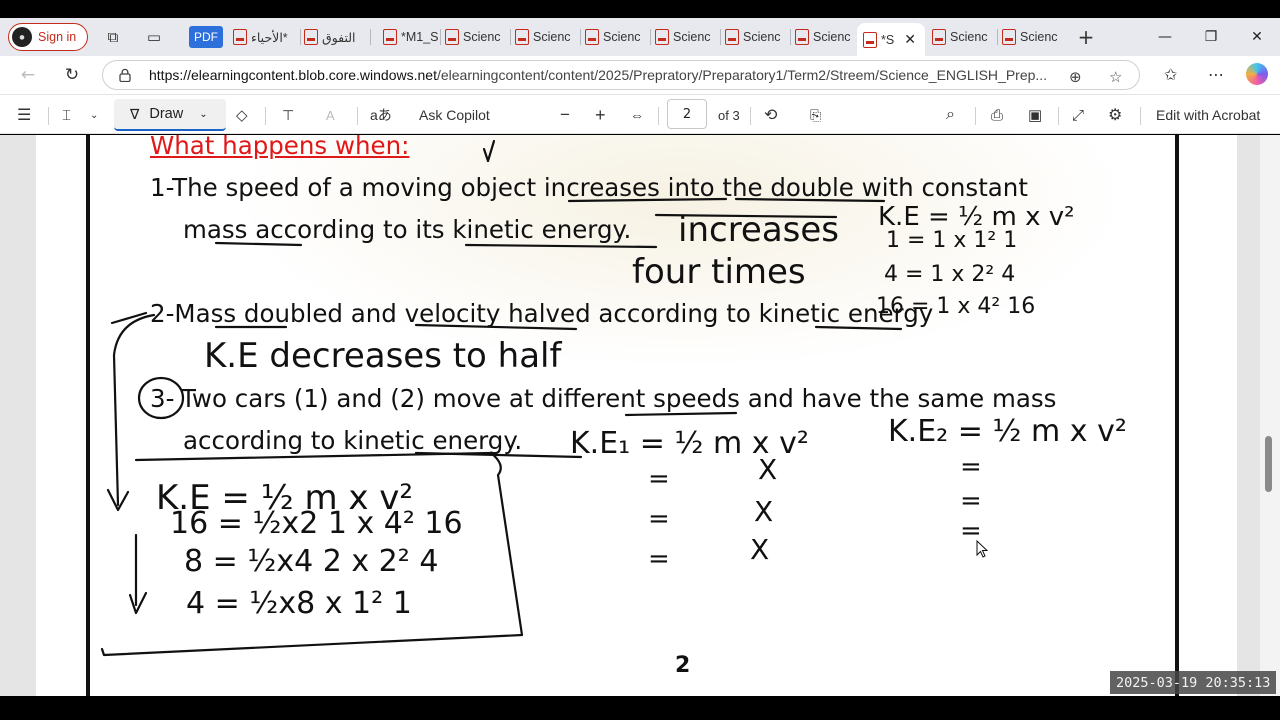 The height and width of the screenshot is (720, 1280). Describe the element at coordinates (1115, 115) in the screenshot. I see `settings-gear-icon: ⚙` at that location.